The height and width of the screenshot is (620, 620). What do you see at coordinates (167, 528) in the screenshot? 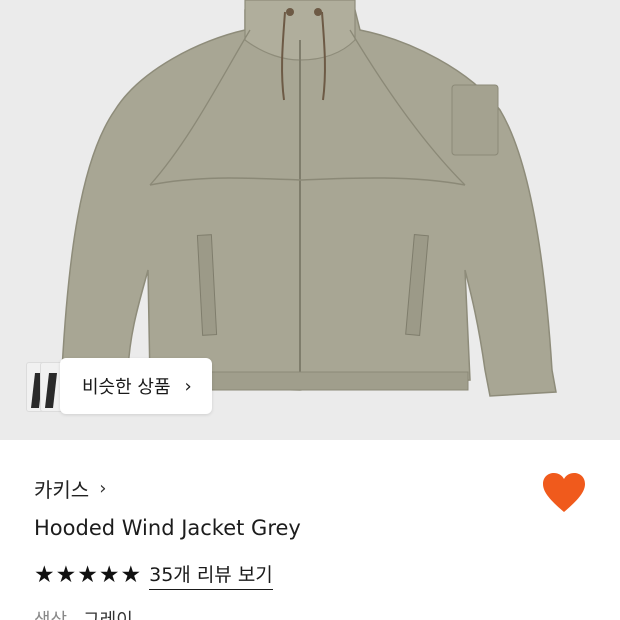
I see `product-title: Hooded Wind Jacket Grey` at bounding box center [167, 528].